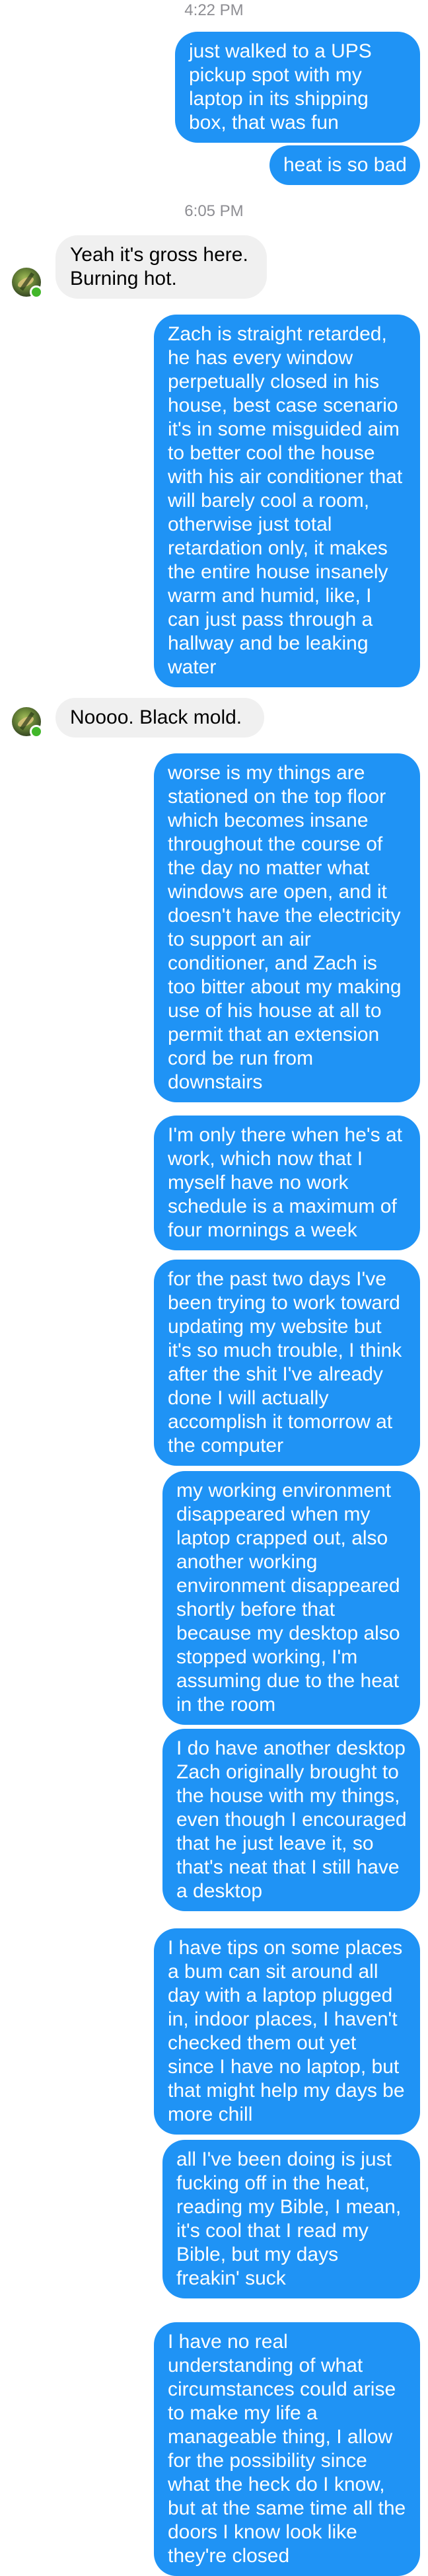 The width and height of the screenshot is (428, 2576). I want to click on timestamp: 4:22 PM, so click(214, 10).